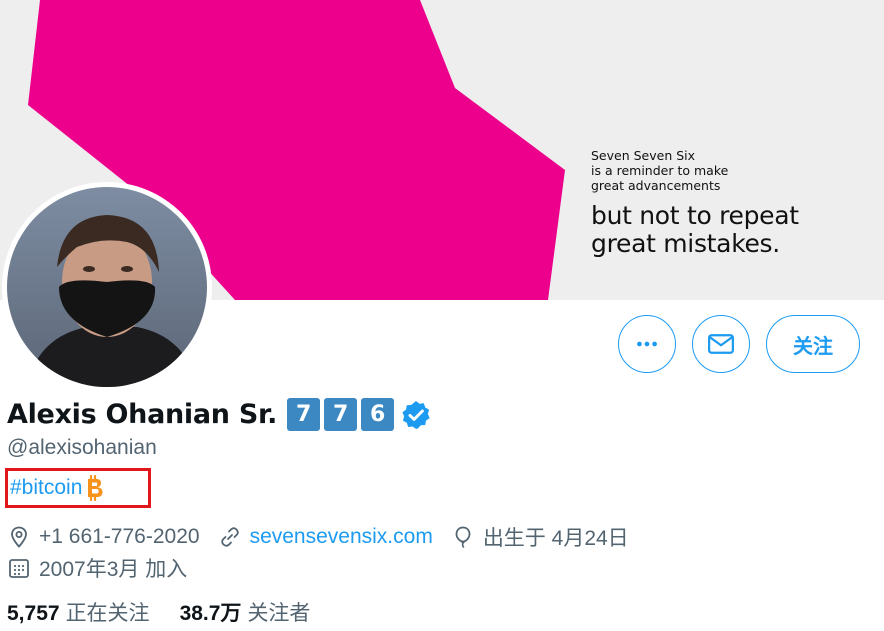 This screenshot has height=631, width=884. What do you see at coordinates (643, 155) in the screenshot?
I see `banner-line-1: Seven Seven Six` at bounding box center [643, 155].